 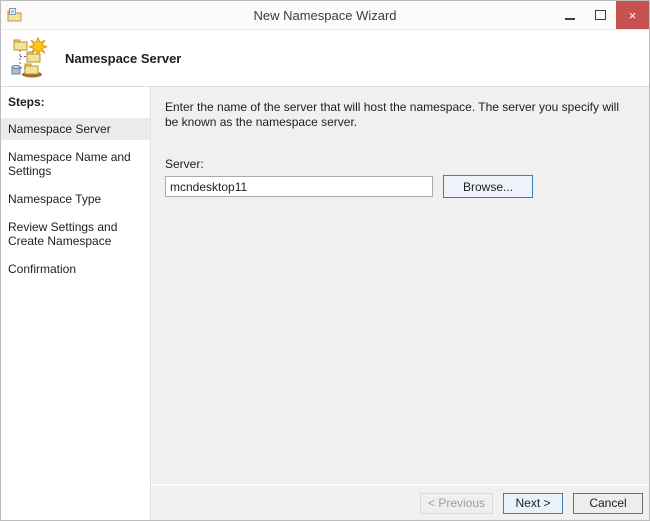 I want to click on close-button: ×, so click(x=632, y=15).